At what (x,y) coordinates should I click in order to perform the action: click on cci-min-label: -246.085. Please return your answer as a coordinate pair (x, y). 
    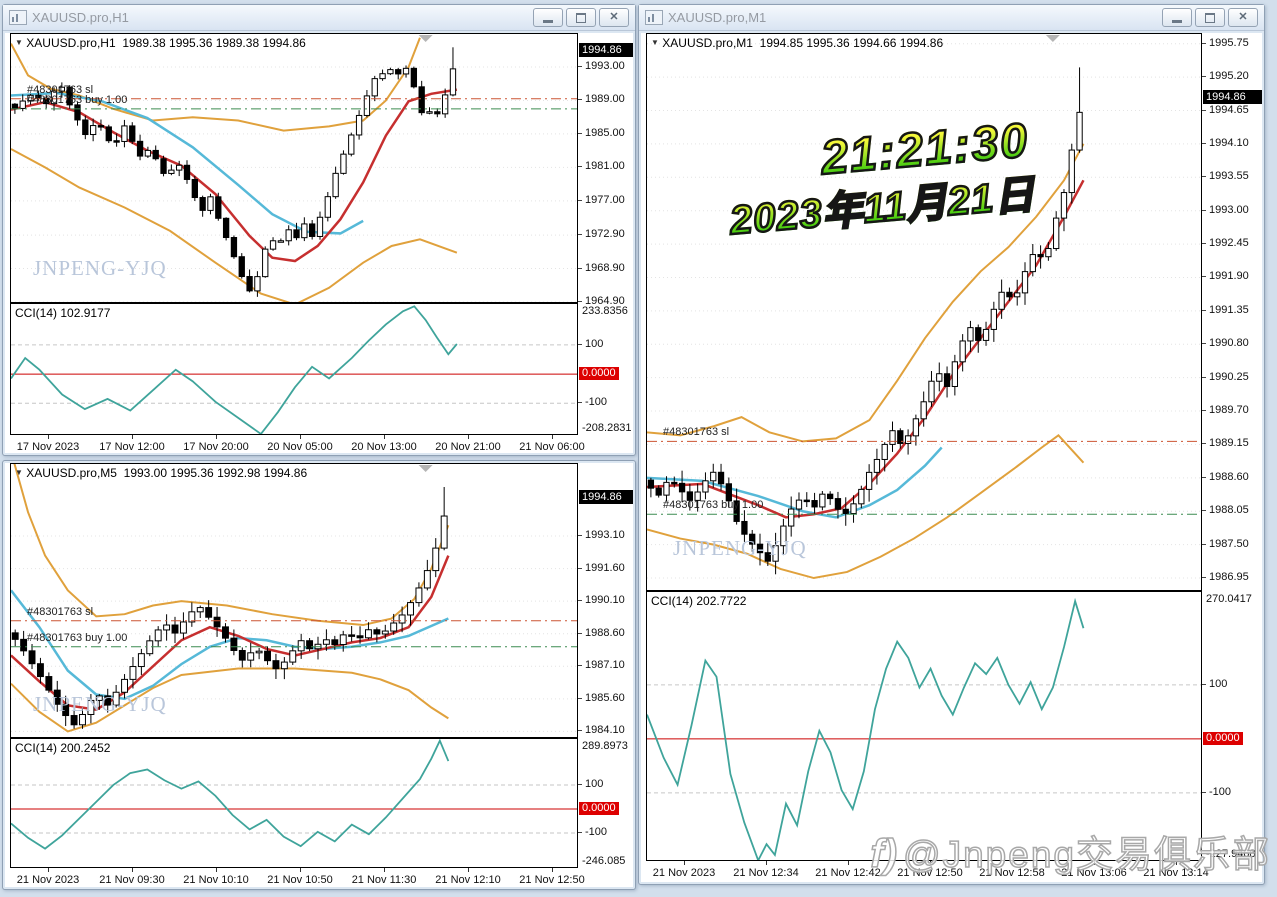
    Looking at the image, I should click on (604, 861).